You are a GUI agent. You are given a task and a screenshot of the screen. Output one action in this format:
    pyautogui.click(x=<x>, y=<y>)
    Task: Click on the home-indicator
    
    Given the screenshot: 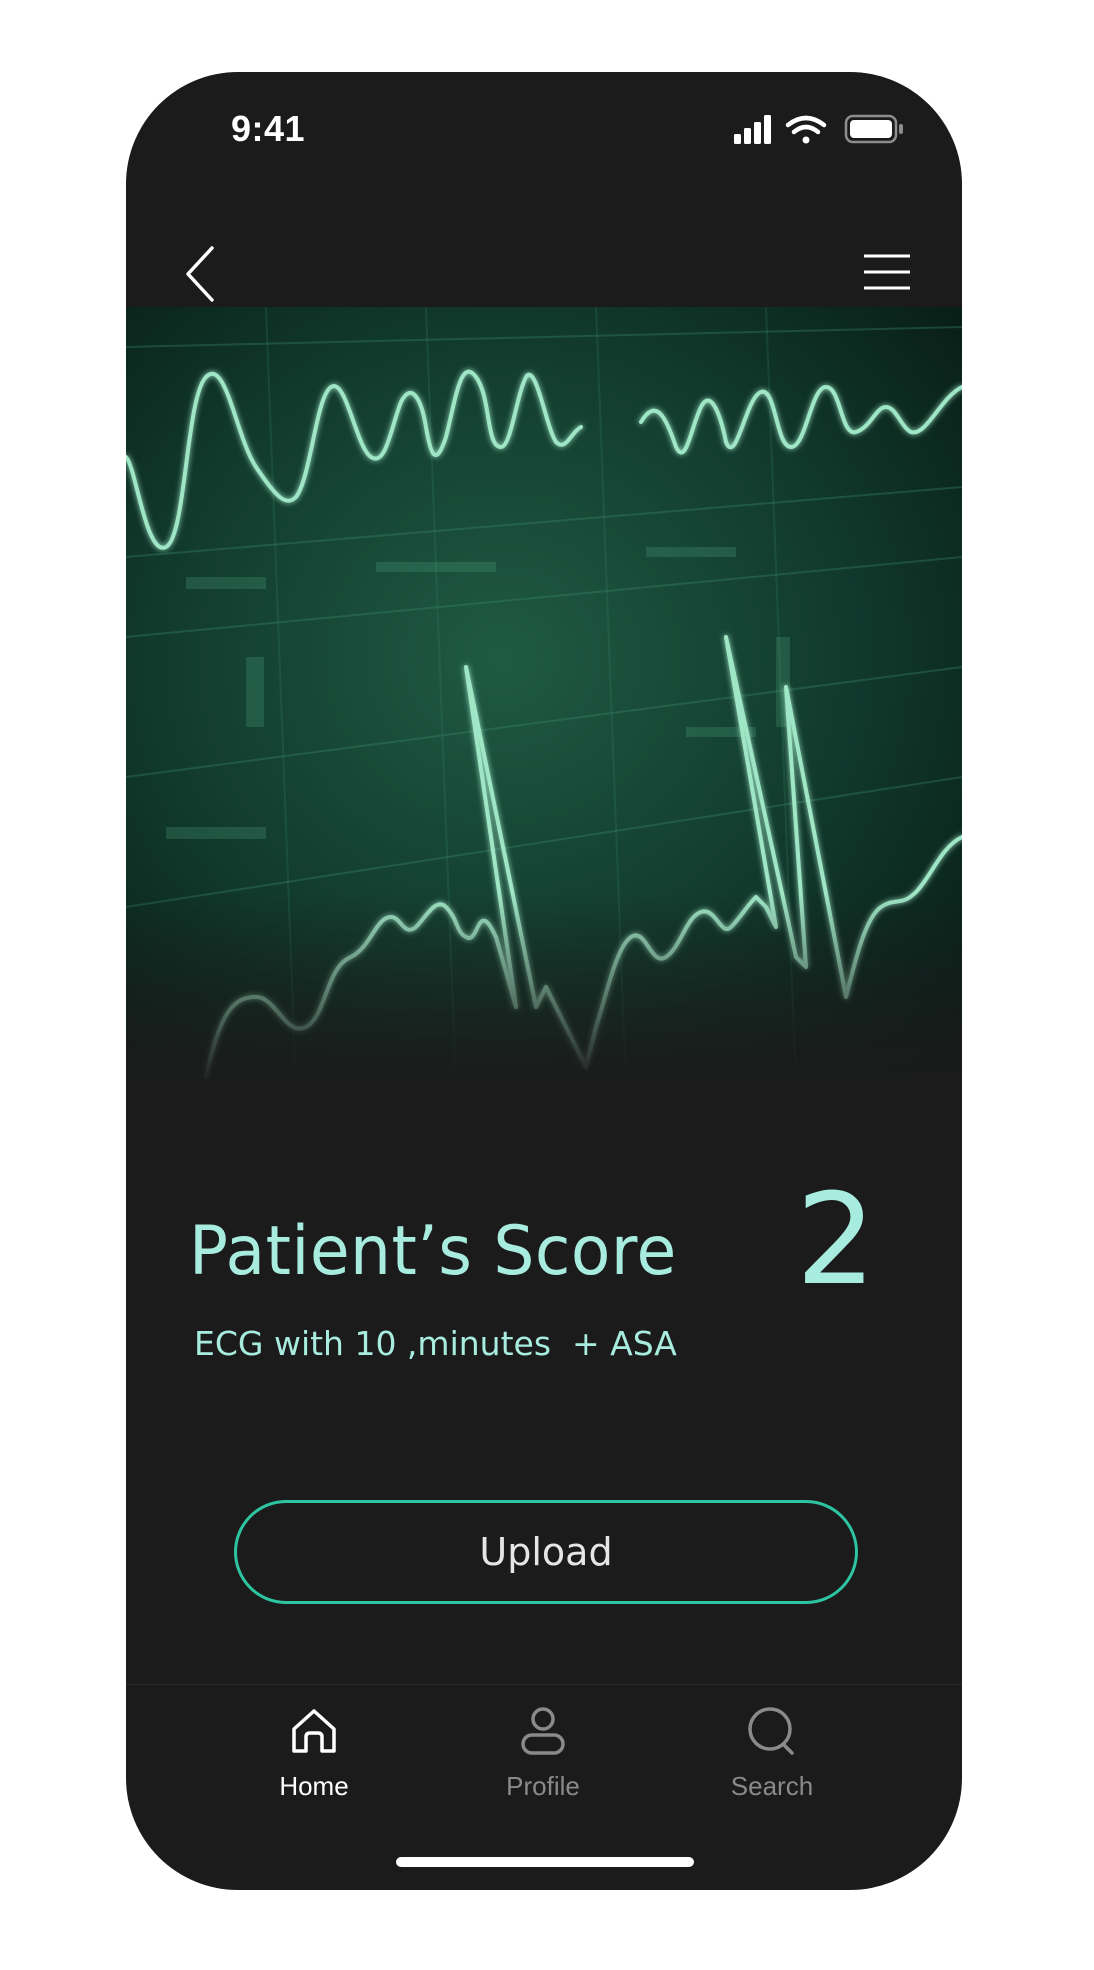 What is the action you would take?
    pyautogui.click(x=545, y=1862)
    